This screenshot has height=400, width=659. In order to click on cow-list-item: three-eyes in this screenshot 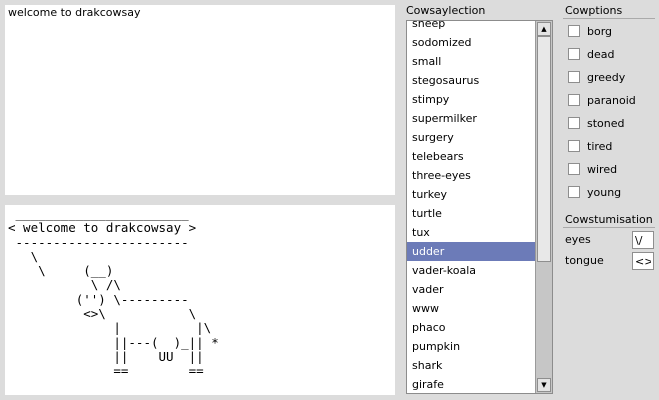, I will do `click(471, 175)`.